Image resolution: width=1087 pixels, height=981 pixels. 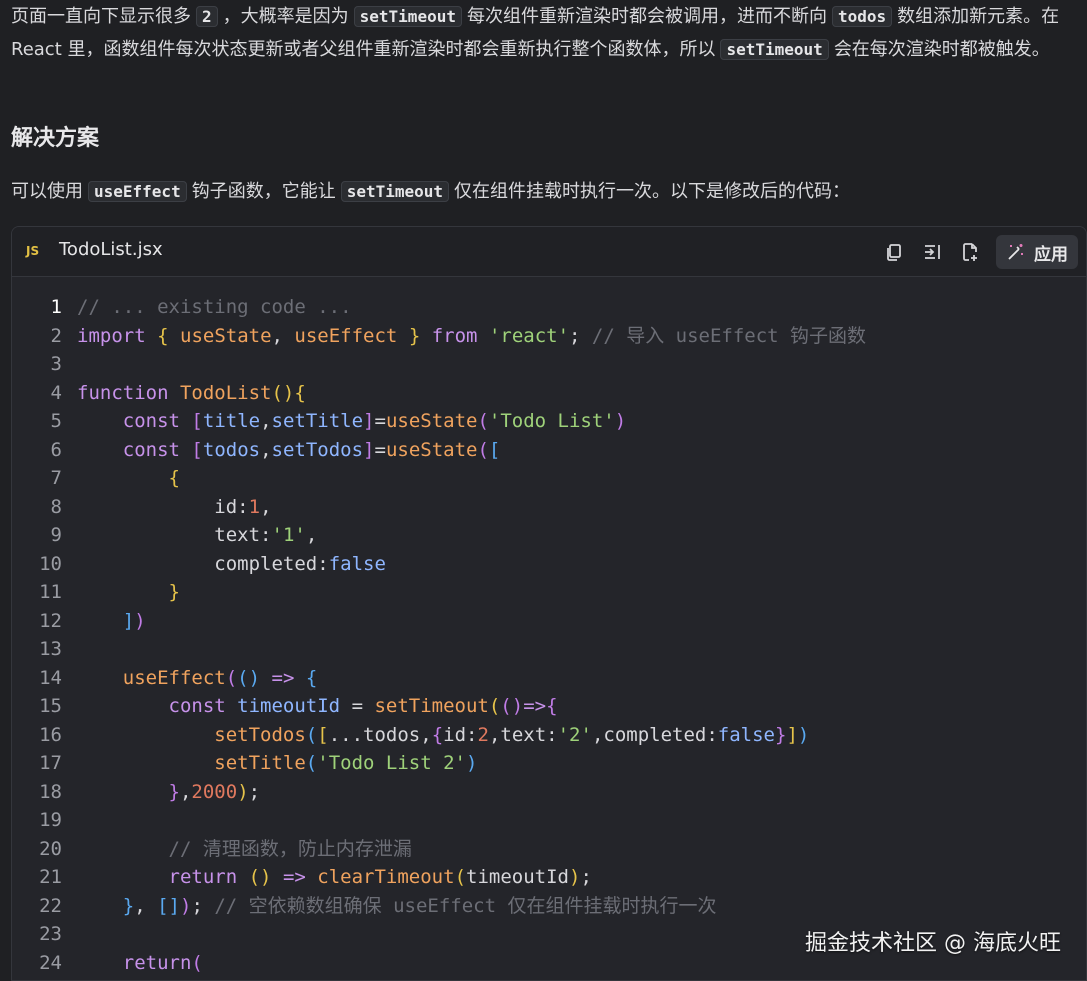 I want to click on line-number: 1, so click(x=56, y=307).